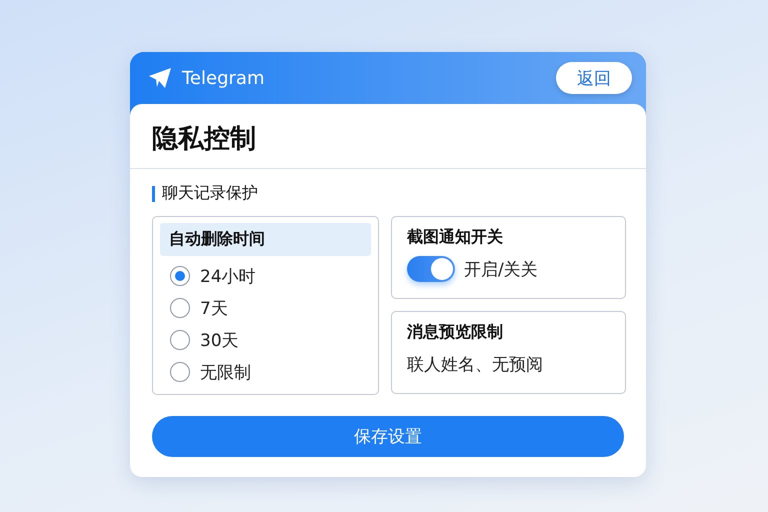  What do you see at coordinates (594, 78) in the screenshot?
I see `back-button: 返回` at bounding box center [594, 78].